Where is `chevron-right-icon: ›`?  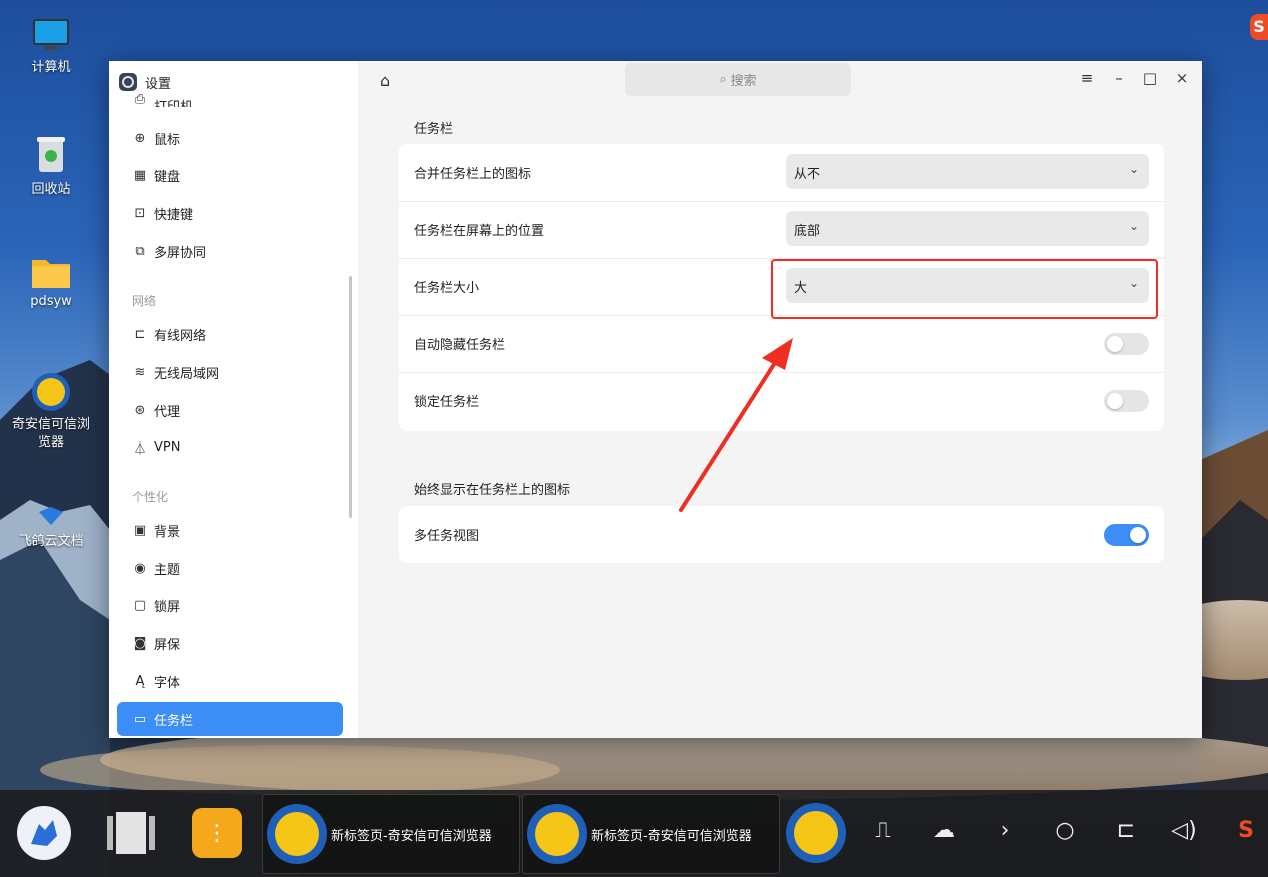 chevron-right-icon: › is located at coordinates (1005, 830).